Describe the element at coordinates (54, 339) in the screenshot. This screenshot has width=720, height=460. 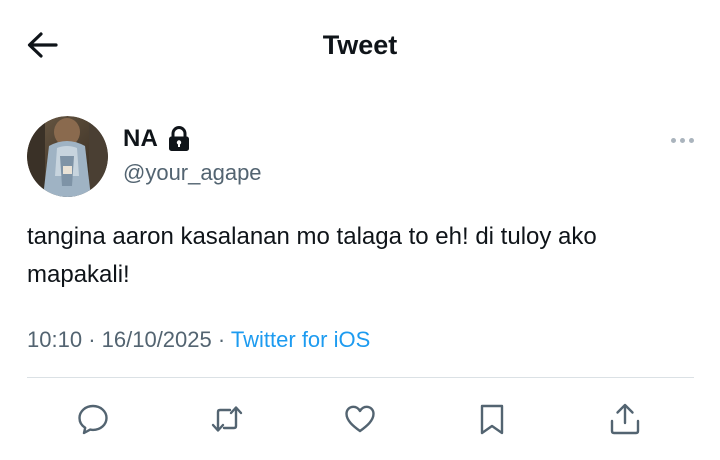
I see `tweet-time: 10:10` at that location.